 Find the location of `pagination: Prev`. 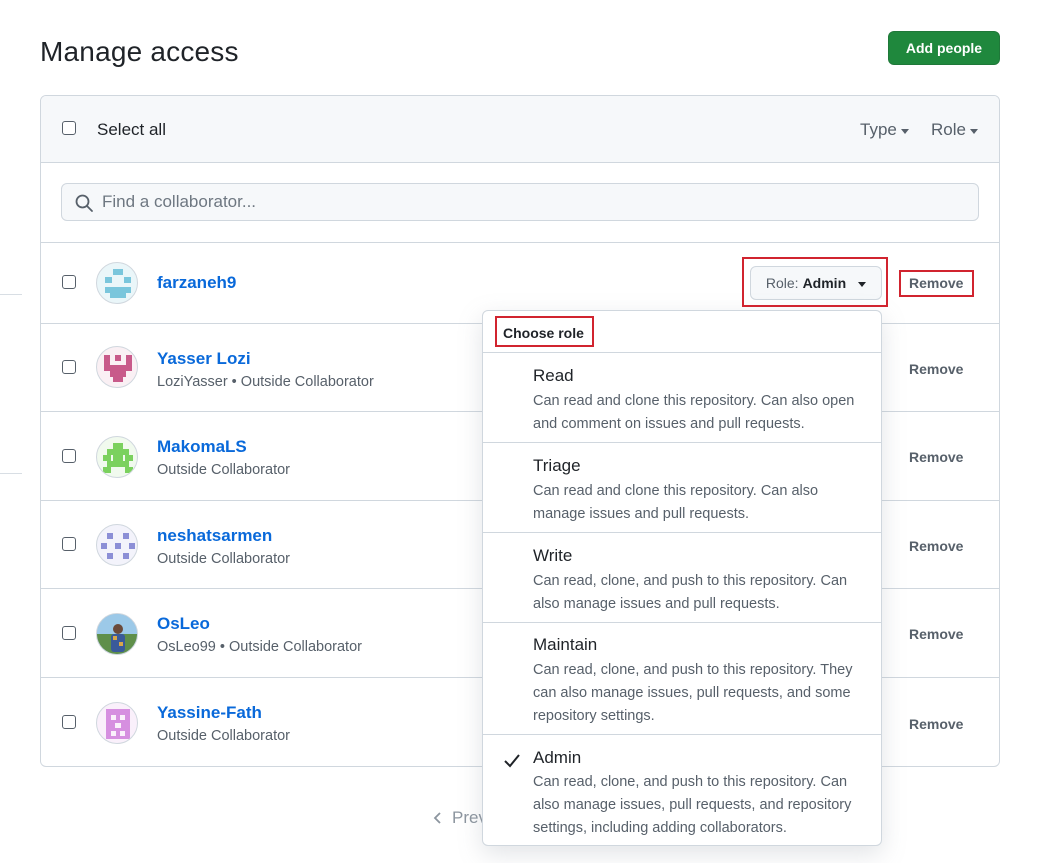

pagination: Prev is located at coordinates (459, 818).